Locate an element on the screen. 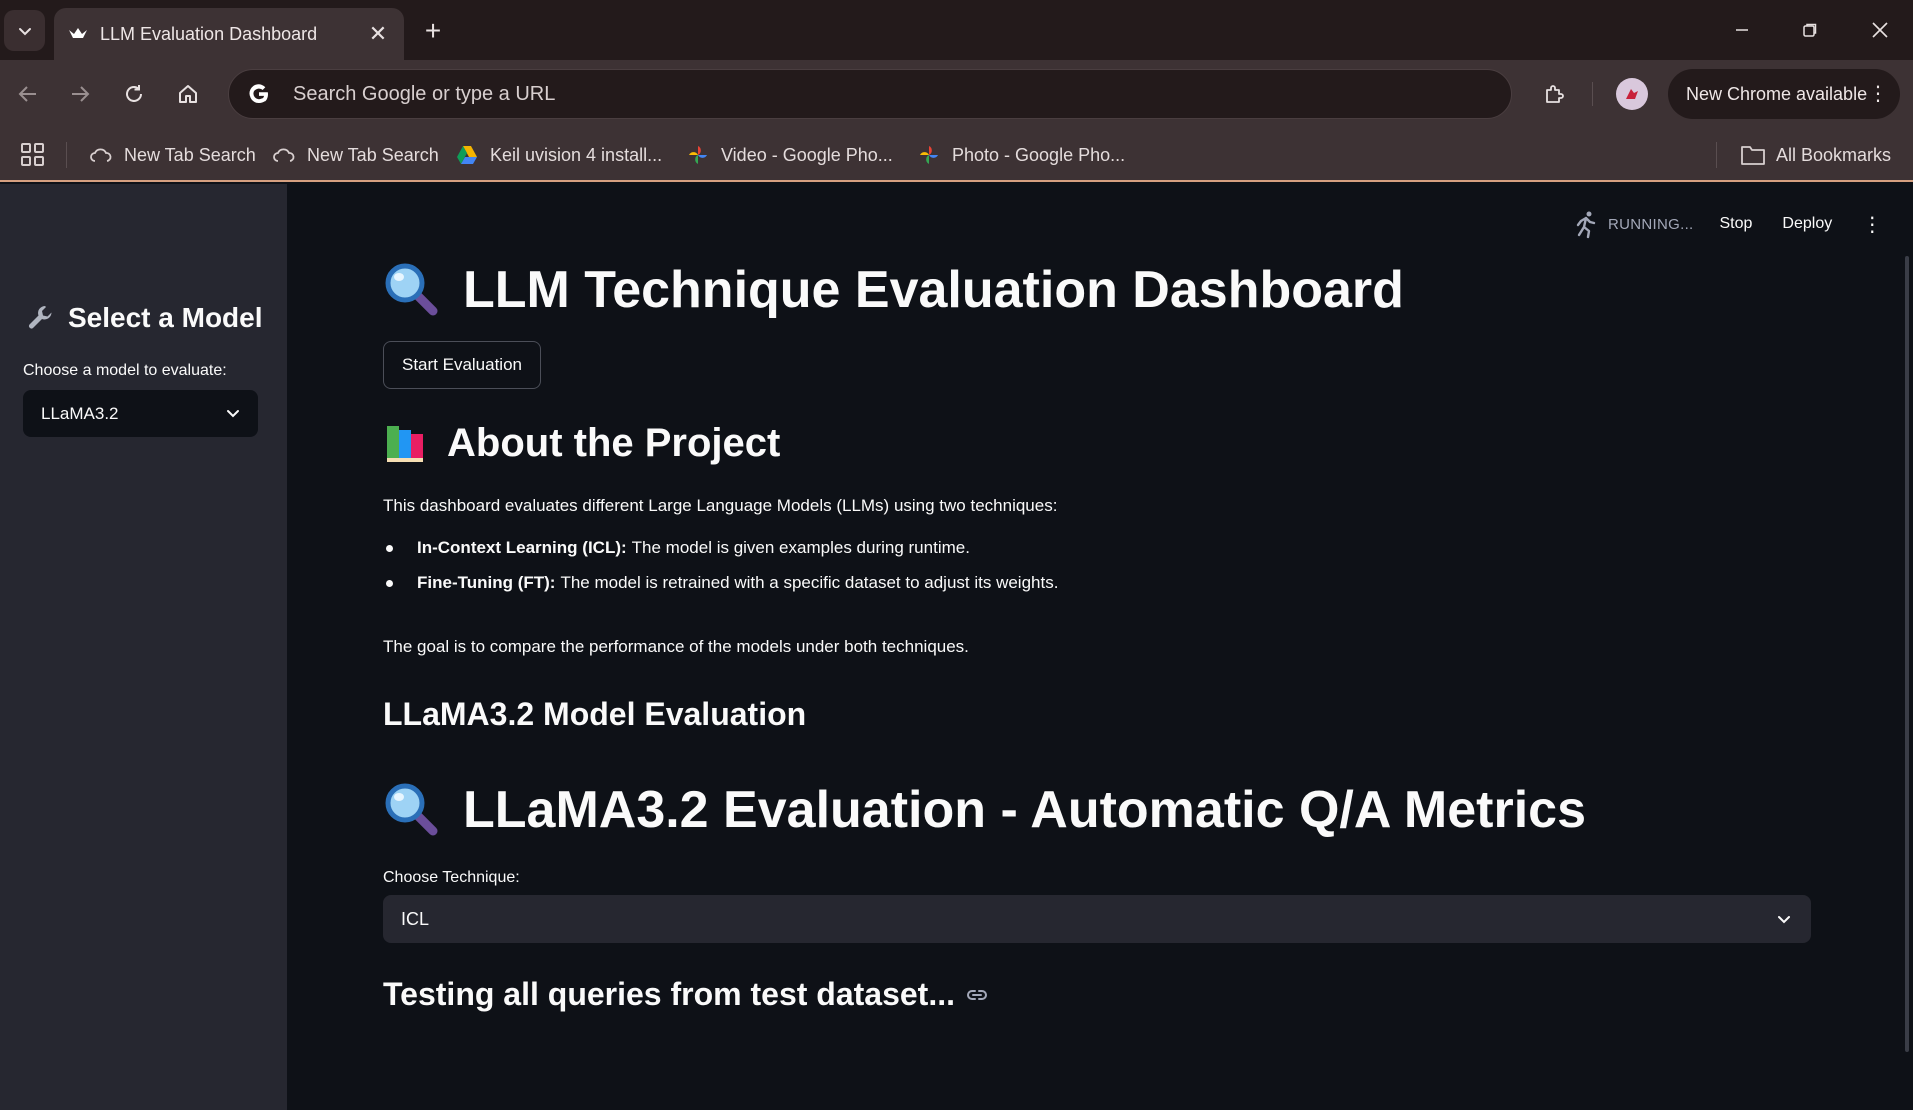 The image size is (1913, 1110). close-window-icon is located at coordinates (1880, 30).